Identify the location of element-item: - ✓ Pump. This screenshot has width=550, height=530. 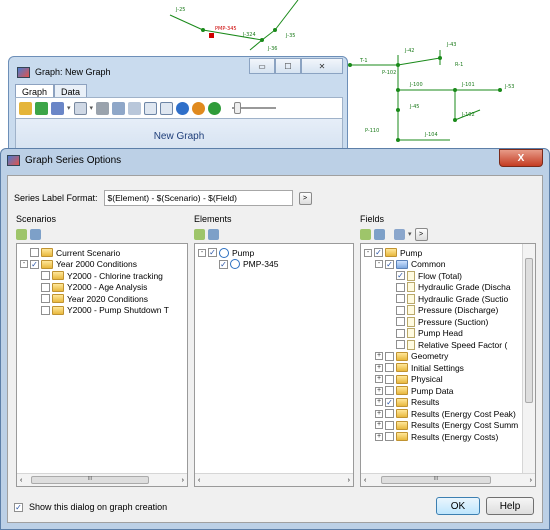
(238, 253).